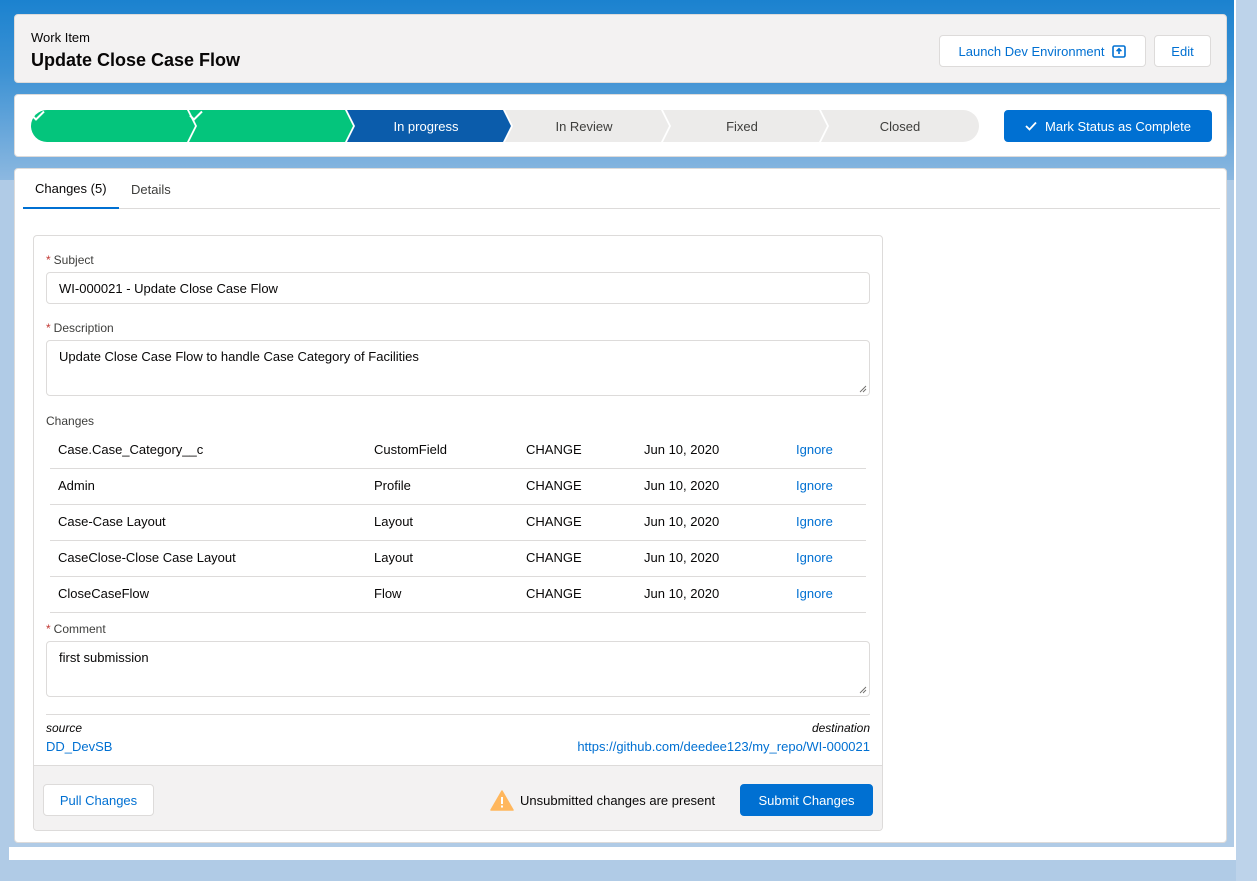 This screenshot has height=881, width=1257. Describe the element at coordinates (136, 60) in the screenshot. I see `page-title: Update Close Case Flow` at that location.